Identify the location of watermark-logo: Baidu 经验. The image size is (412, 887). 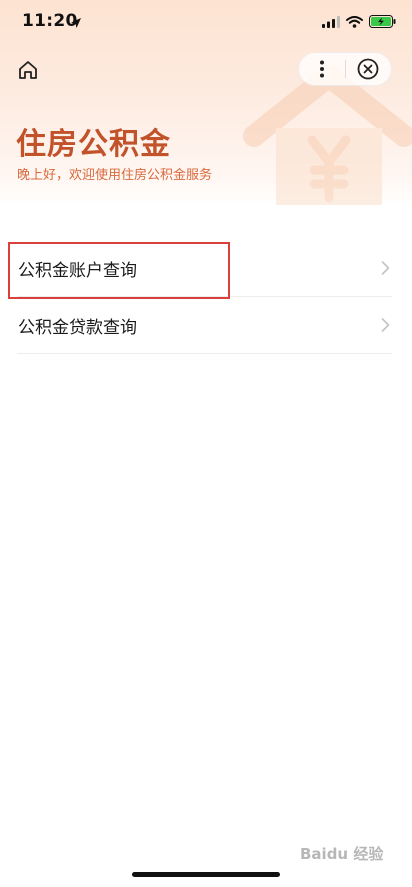
(342, 854).